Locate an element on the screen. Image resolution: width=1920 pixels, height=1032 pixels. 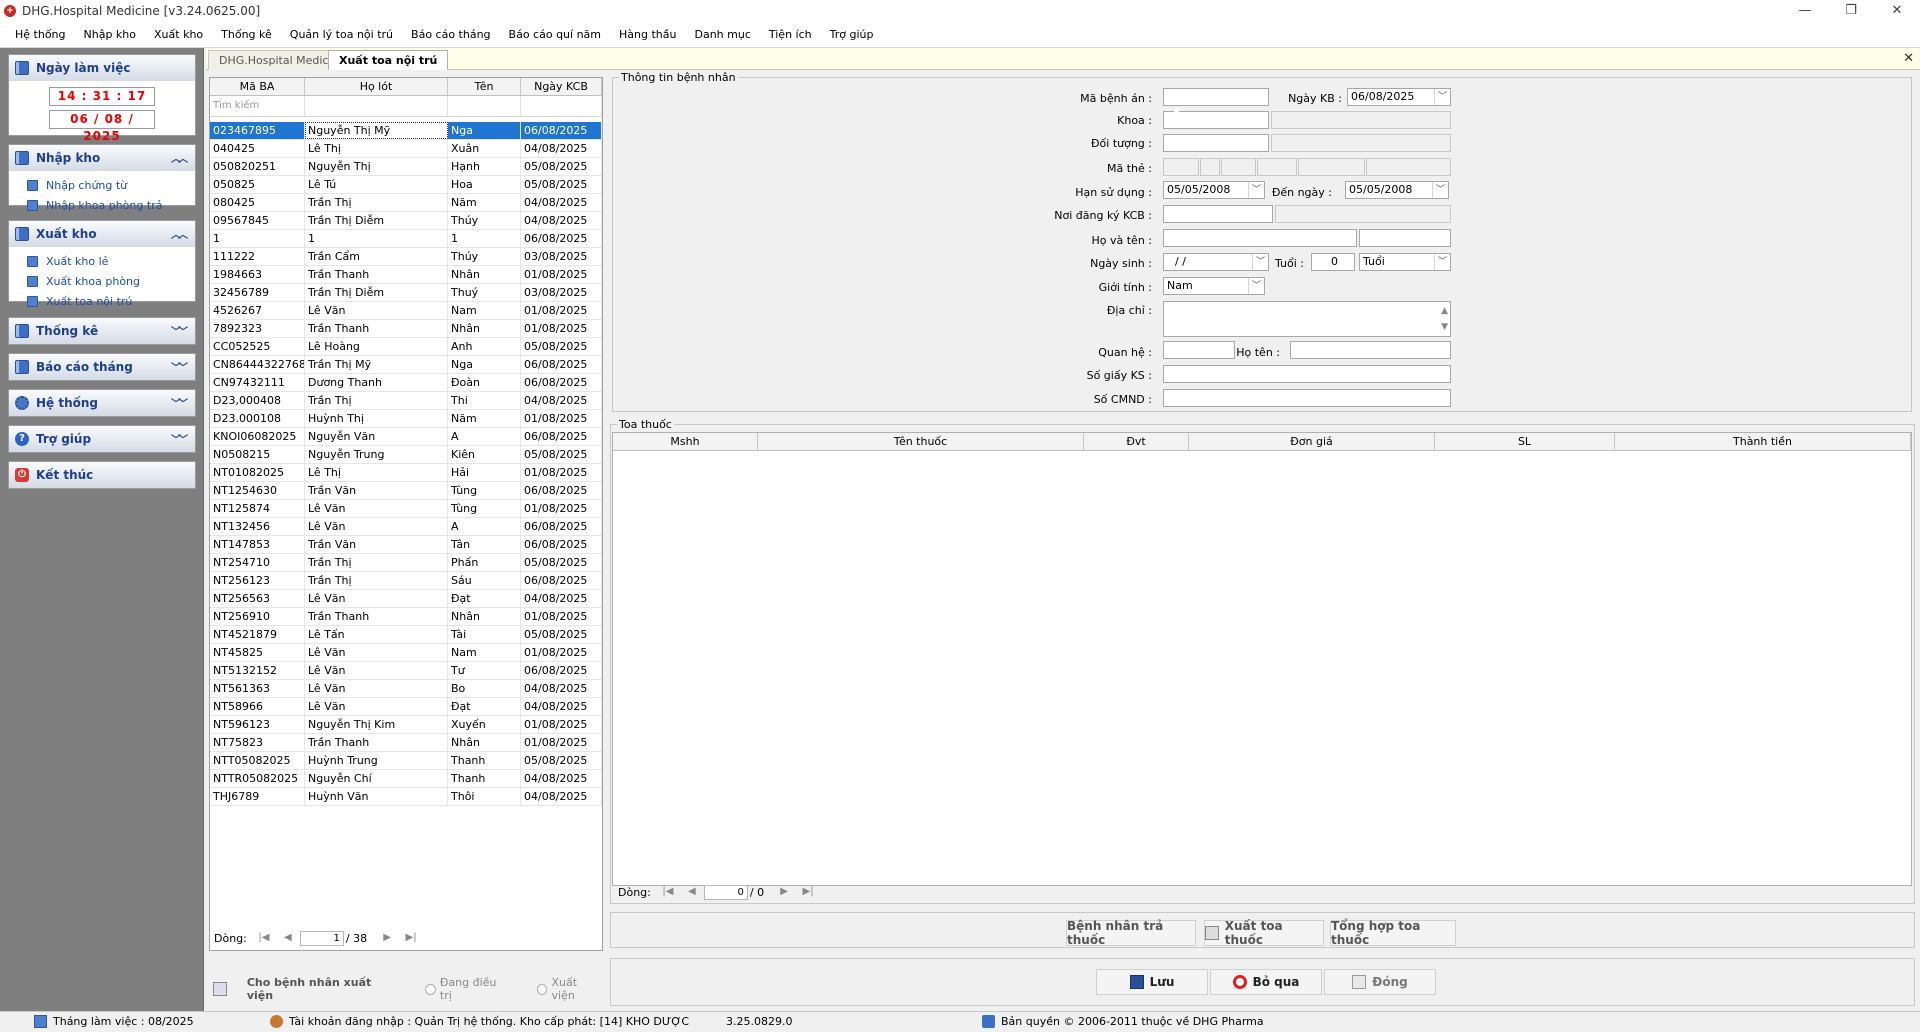
skip-button: Bỏ qua is located at coordinates (1266, 982).